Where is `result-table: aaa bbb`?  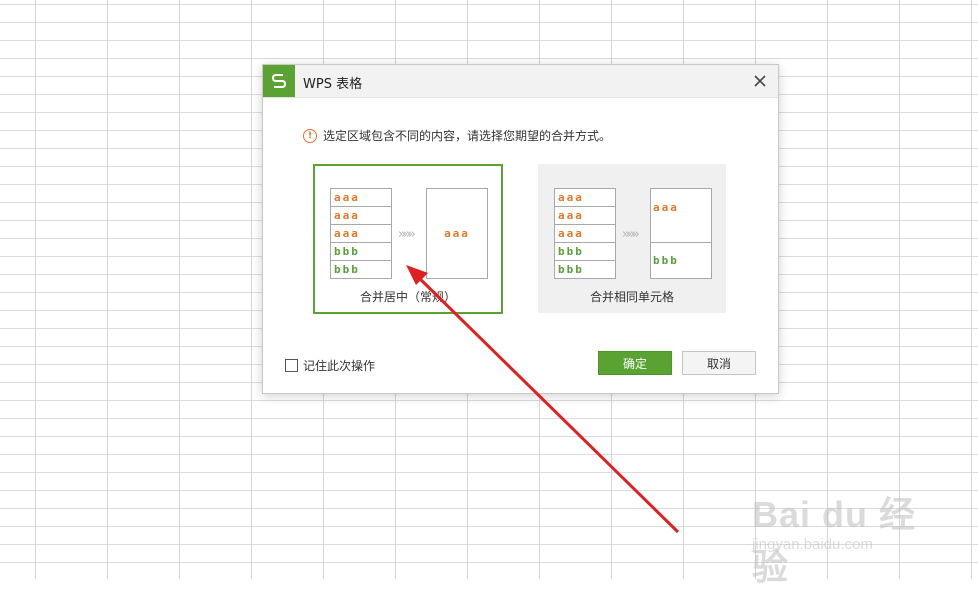 result-table: aaa bbb is located at coordinates (681, 233).